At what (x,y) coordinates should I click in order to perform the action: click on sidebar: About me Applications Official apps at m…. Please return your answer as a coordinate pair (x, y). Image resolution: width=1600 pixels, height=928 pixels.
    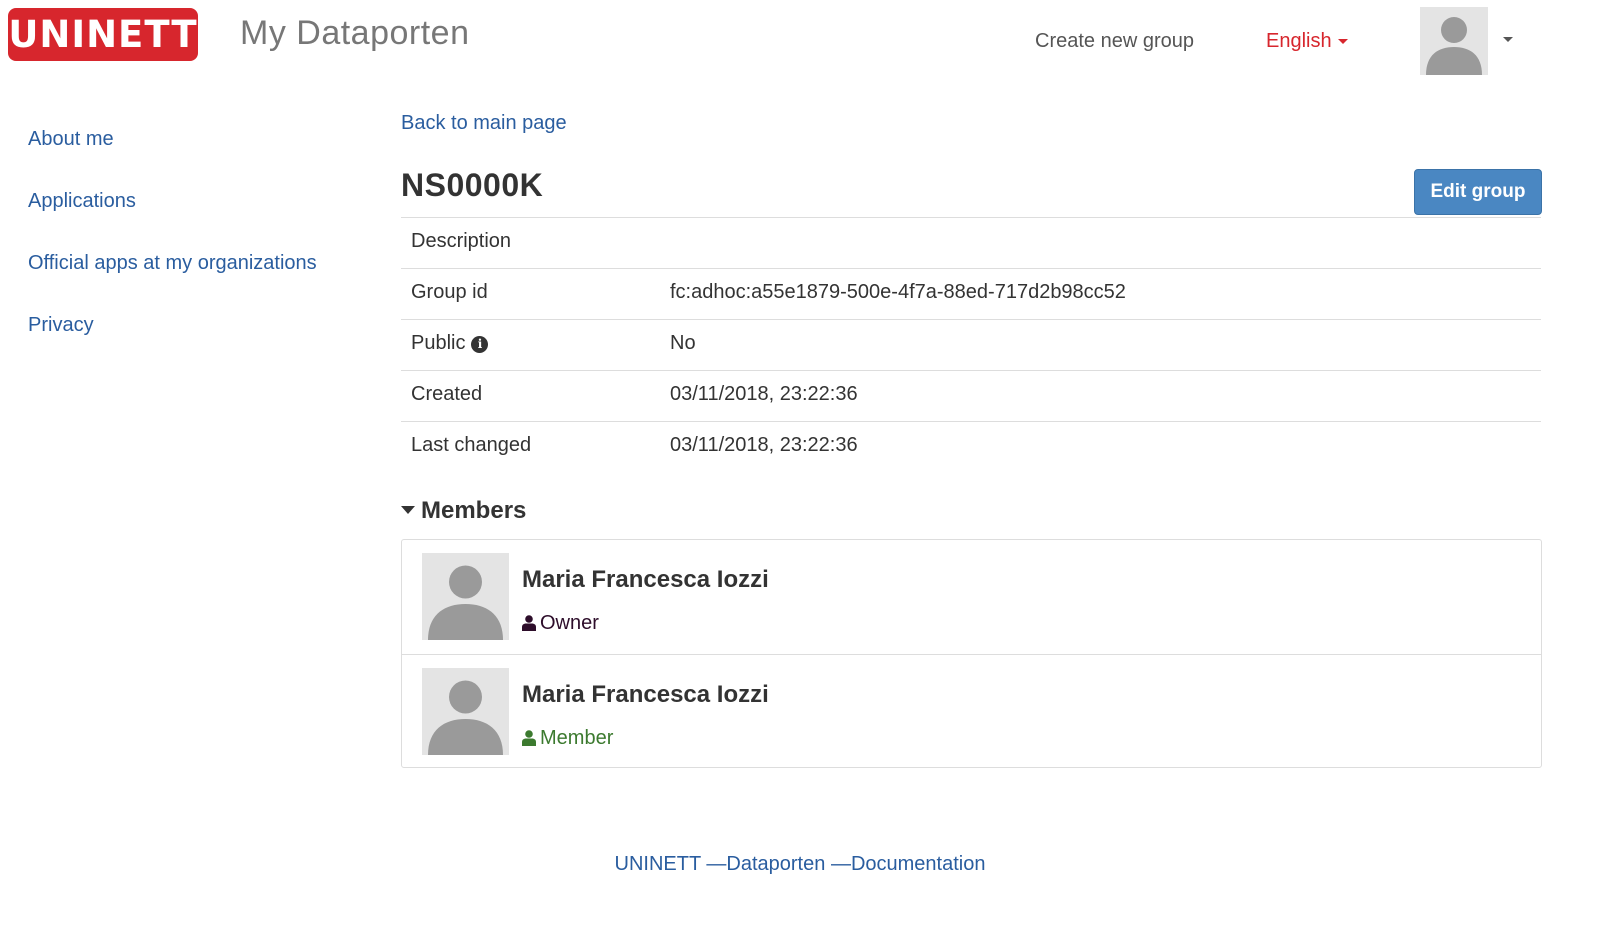
    Looking at the image, I should click on (172, 249).